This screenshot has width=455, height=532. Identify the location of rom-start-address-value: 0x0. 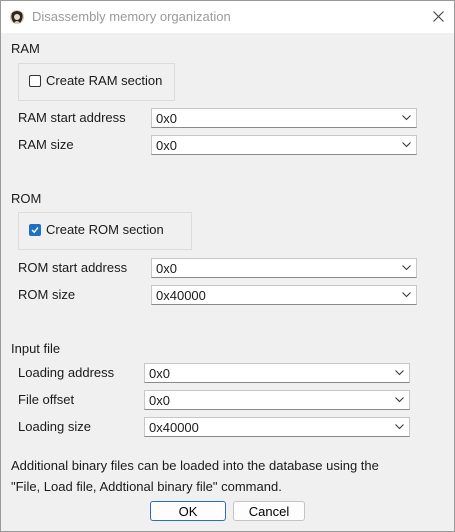
(166, 268).